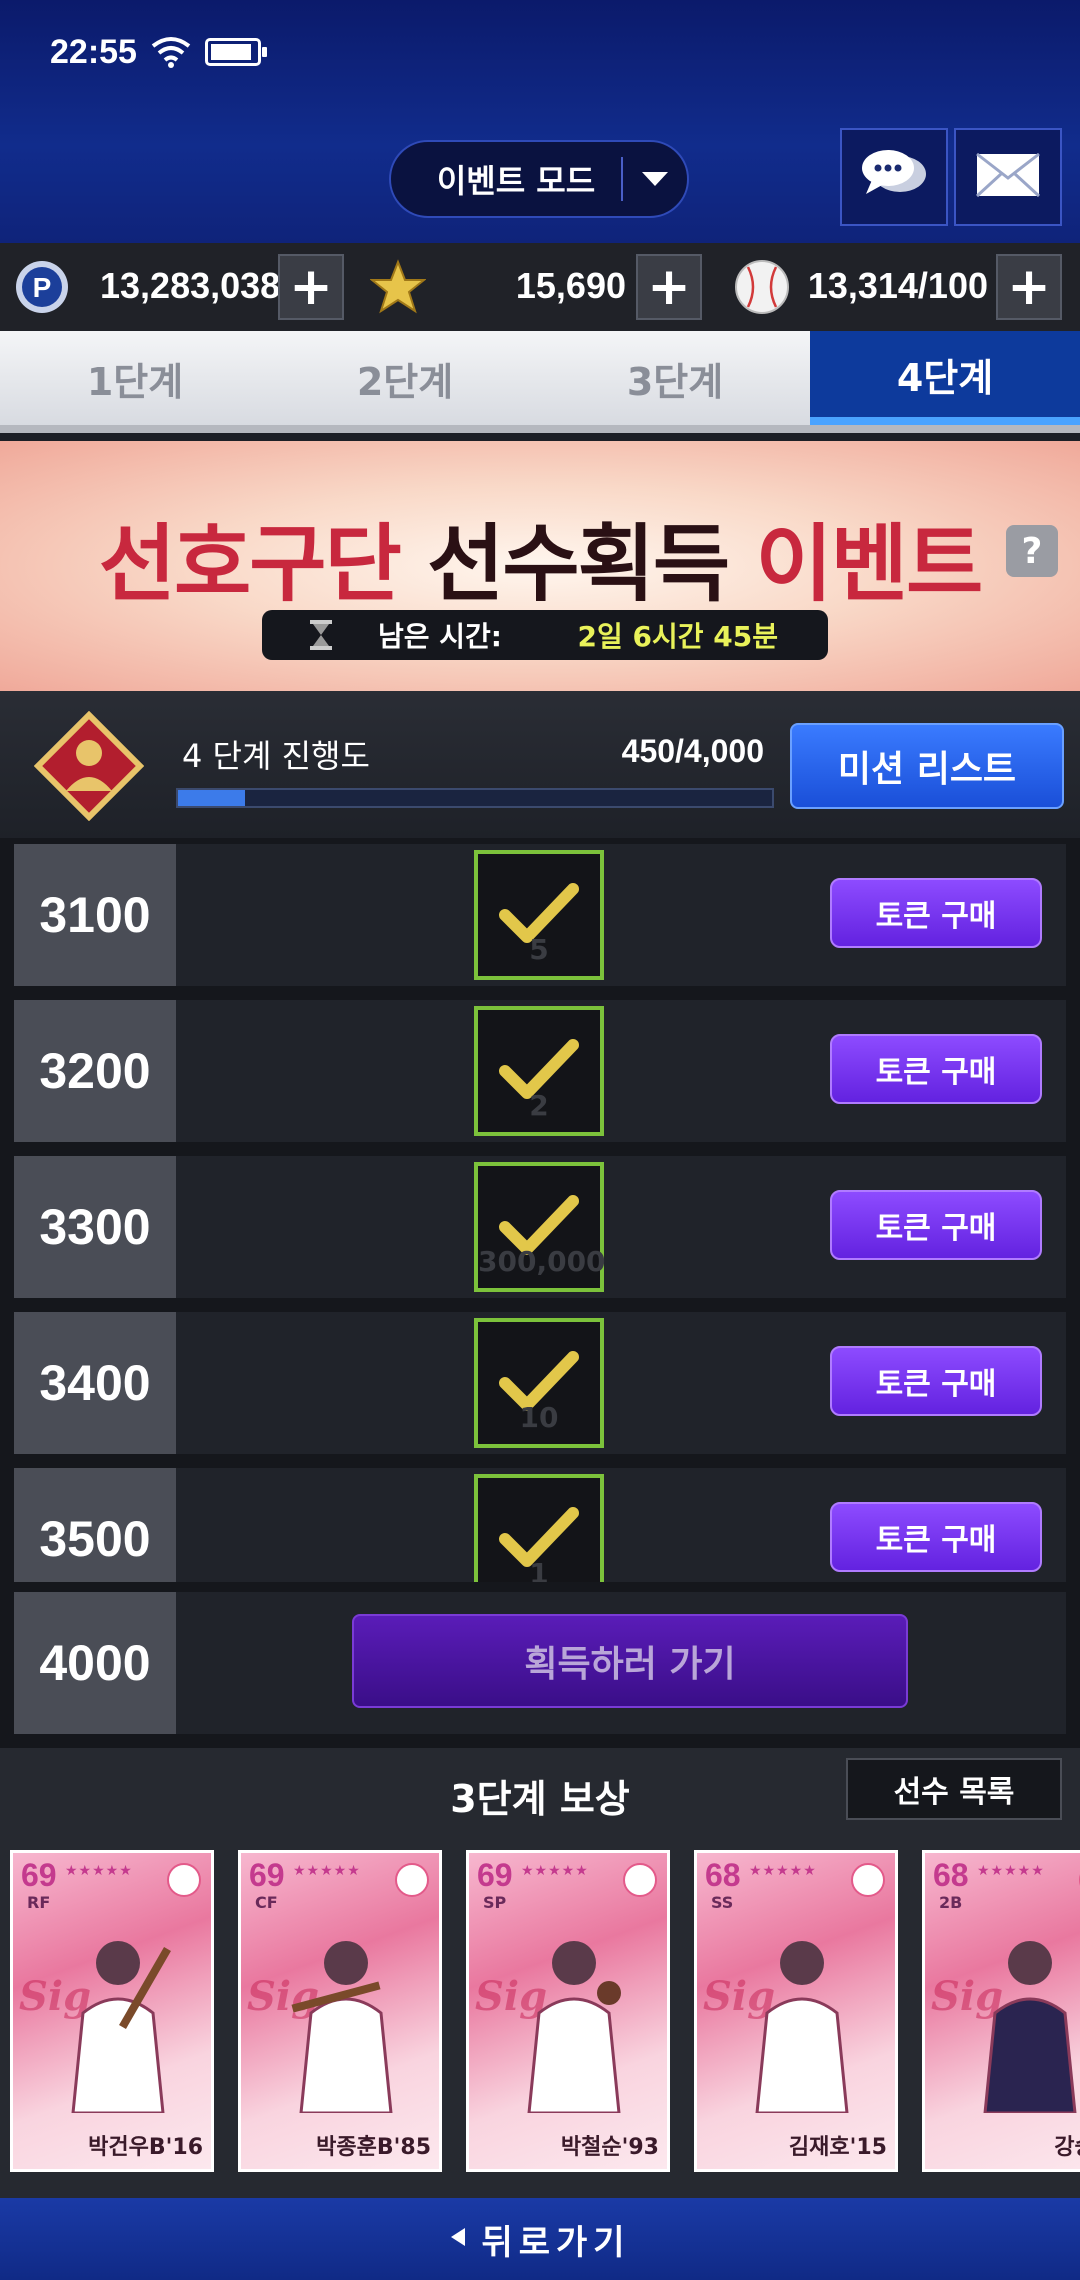 This screenshot has height=2280, width=1080. What do you see at coordinates (171, 52) in the screenshot?
I see `wifi-icon` at bounding box center [171, 52].